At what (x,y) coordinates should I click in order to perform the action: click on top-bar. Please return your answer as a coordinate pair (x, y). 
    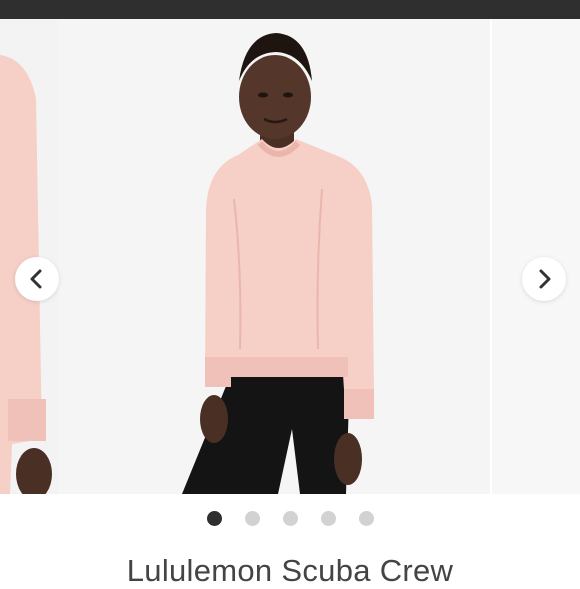
    Looking at the image, I should click on (290, 9).